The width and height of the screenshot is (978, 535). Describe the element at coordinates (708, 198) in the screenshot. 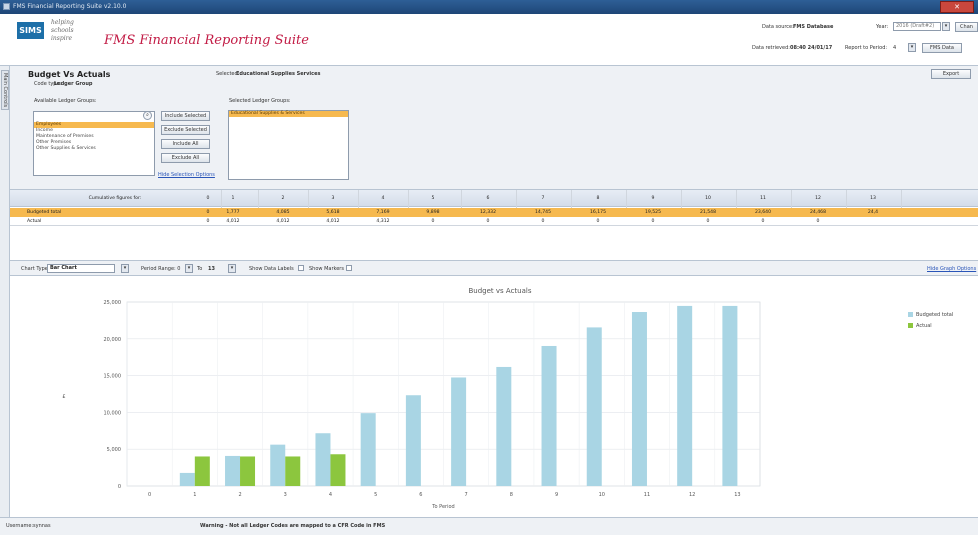

I see `column-header: 10` at that location.